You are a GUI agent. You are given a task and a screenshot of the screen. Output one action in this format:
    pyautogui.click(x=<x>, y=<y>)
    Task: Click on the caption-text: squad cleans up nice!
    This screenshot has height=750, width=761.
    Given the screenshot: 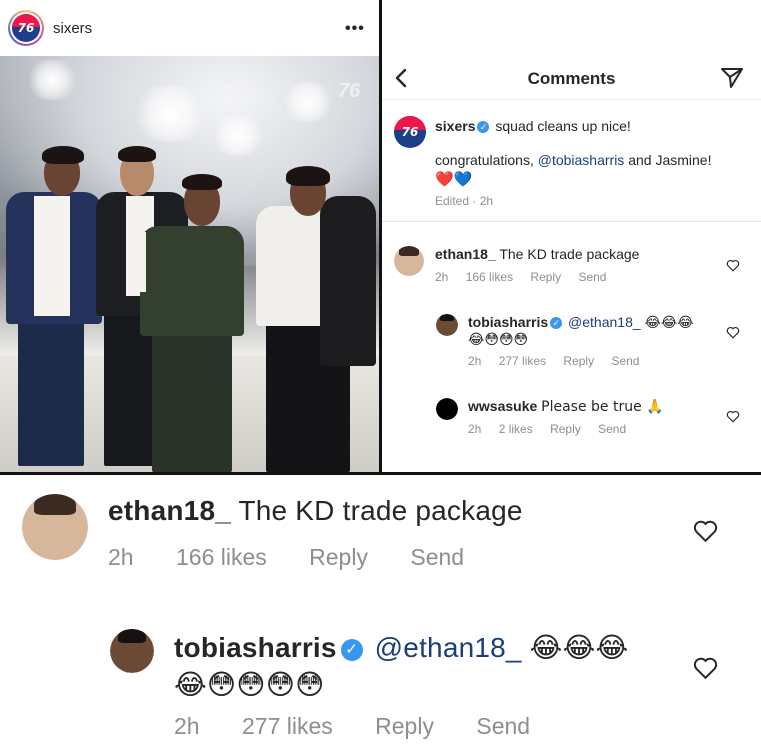 What is the action you would take?
    pyautogui.click(x=563, y=126)
    